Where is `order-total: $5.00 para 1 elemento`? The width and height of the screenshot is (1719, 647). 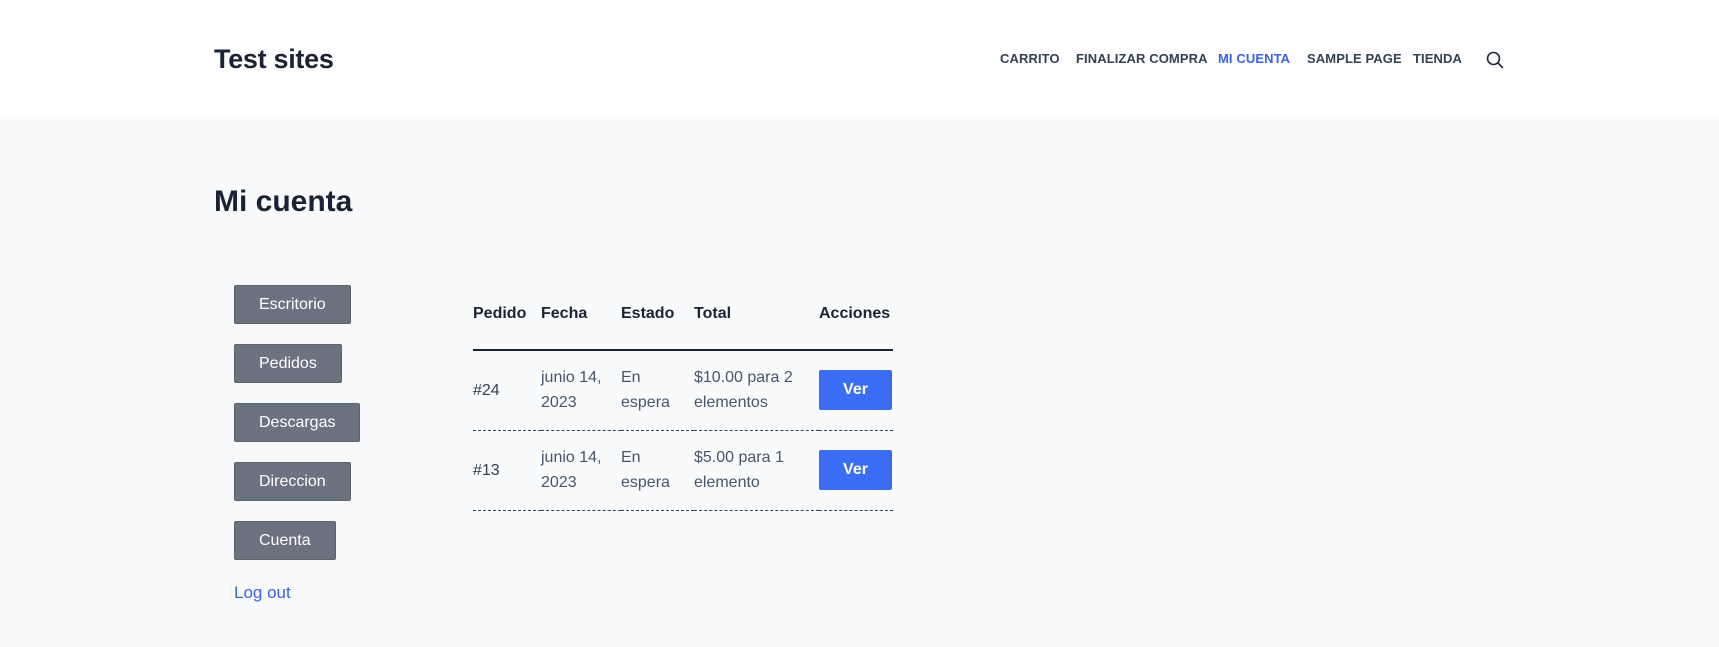
order-total: $5.00 para 1 elemento is located at coordinates (756, 470).